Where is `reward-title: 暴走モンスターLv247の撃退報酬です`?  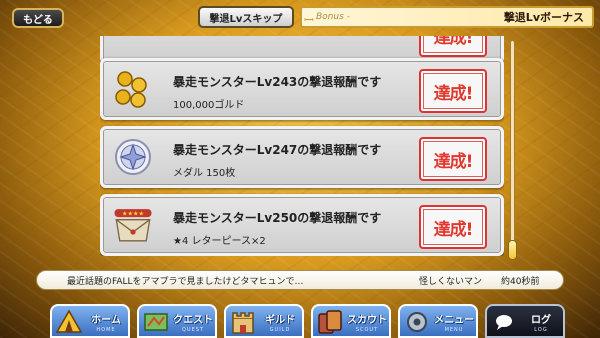 reward-title: 暴走モンスターLv247の撃退報酬です is located at coordinates (277, 150).